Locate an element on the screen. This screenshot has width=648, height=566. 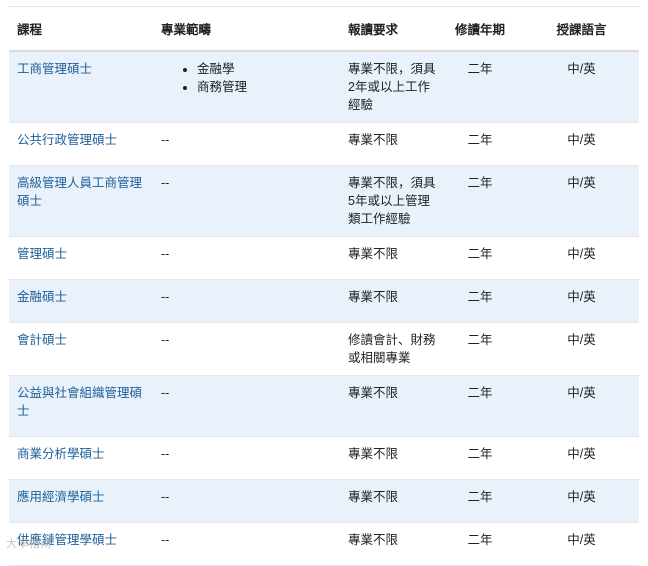
header-language: 授課語言 is located at coordinates (581, 29).